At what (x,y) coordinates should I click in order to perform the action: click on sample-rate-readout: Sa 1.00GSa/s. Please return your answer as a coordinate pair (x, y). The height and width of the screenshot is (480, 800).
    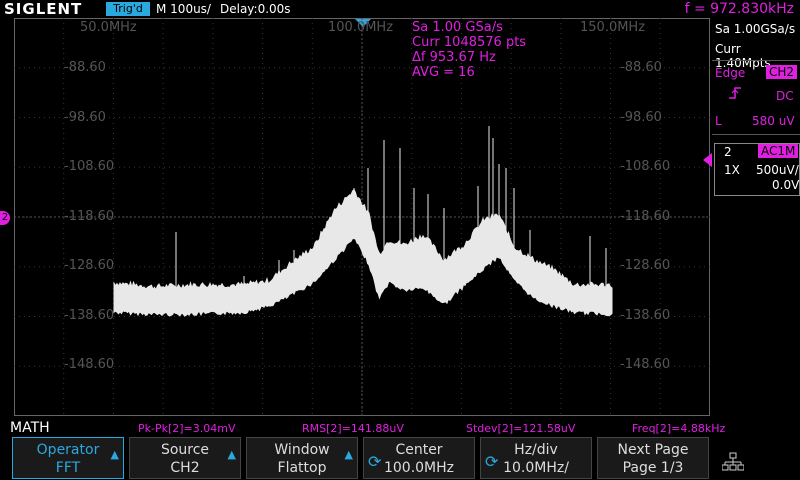
    Looking at the image, I should click on (755, 29).